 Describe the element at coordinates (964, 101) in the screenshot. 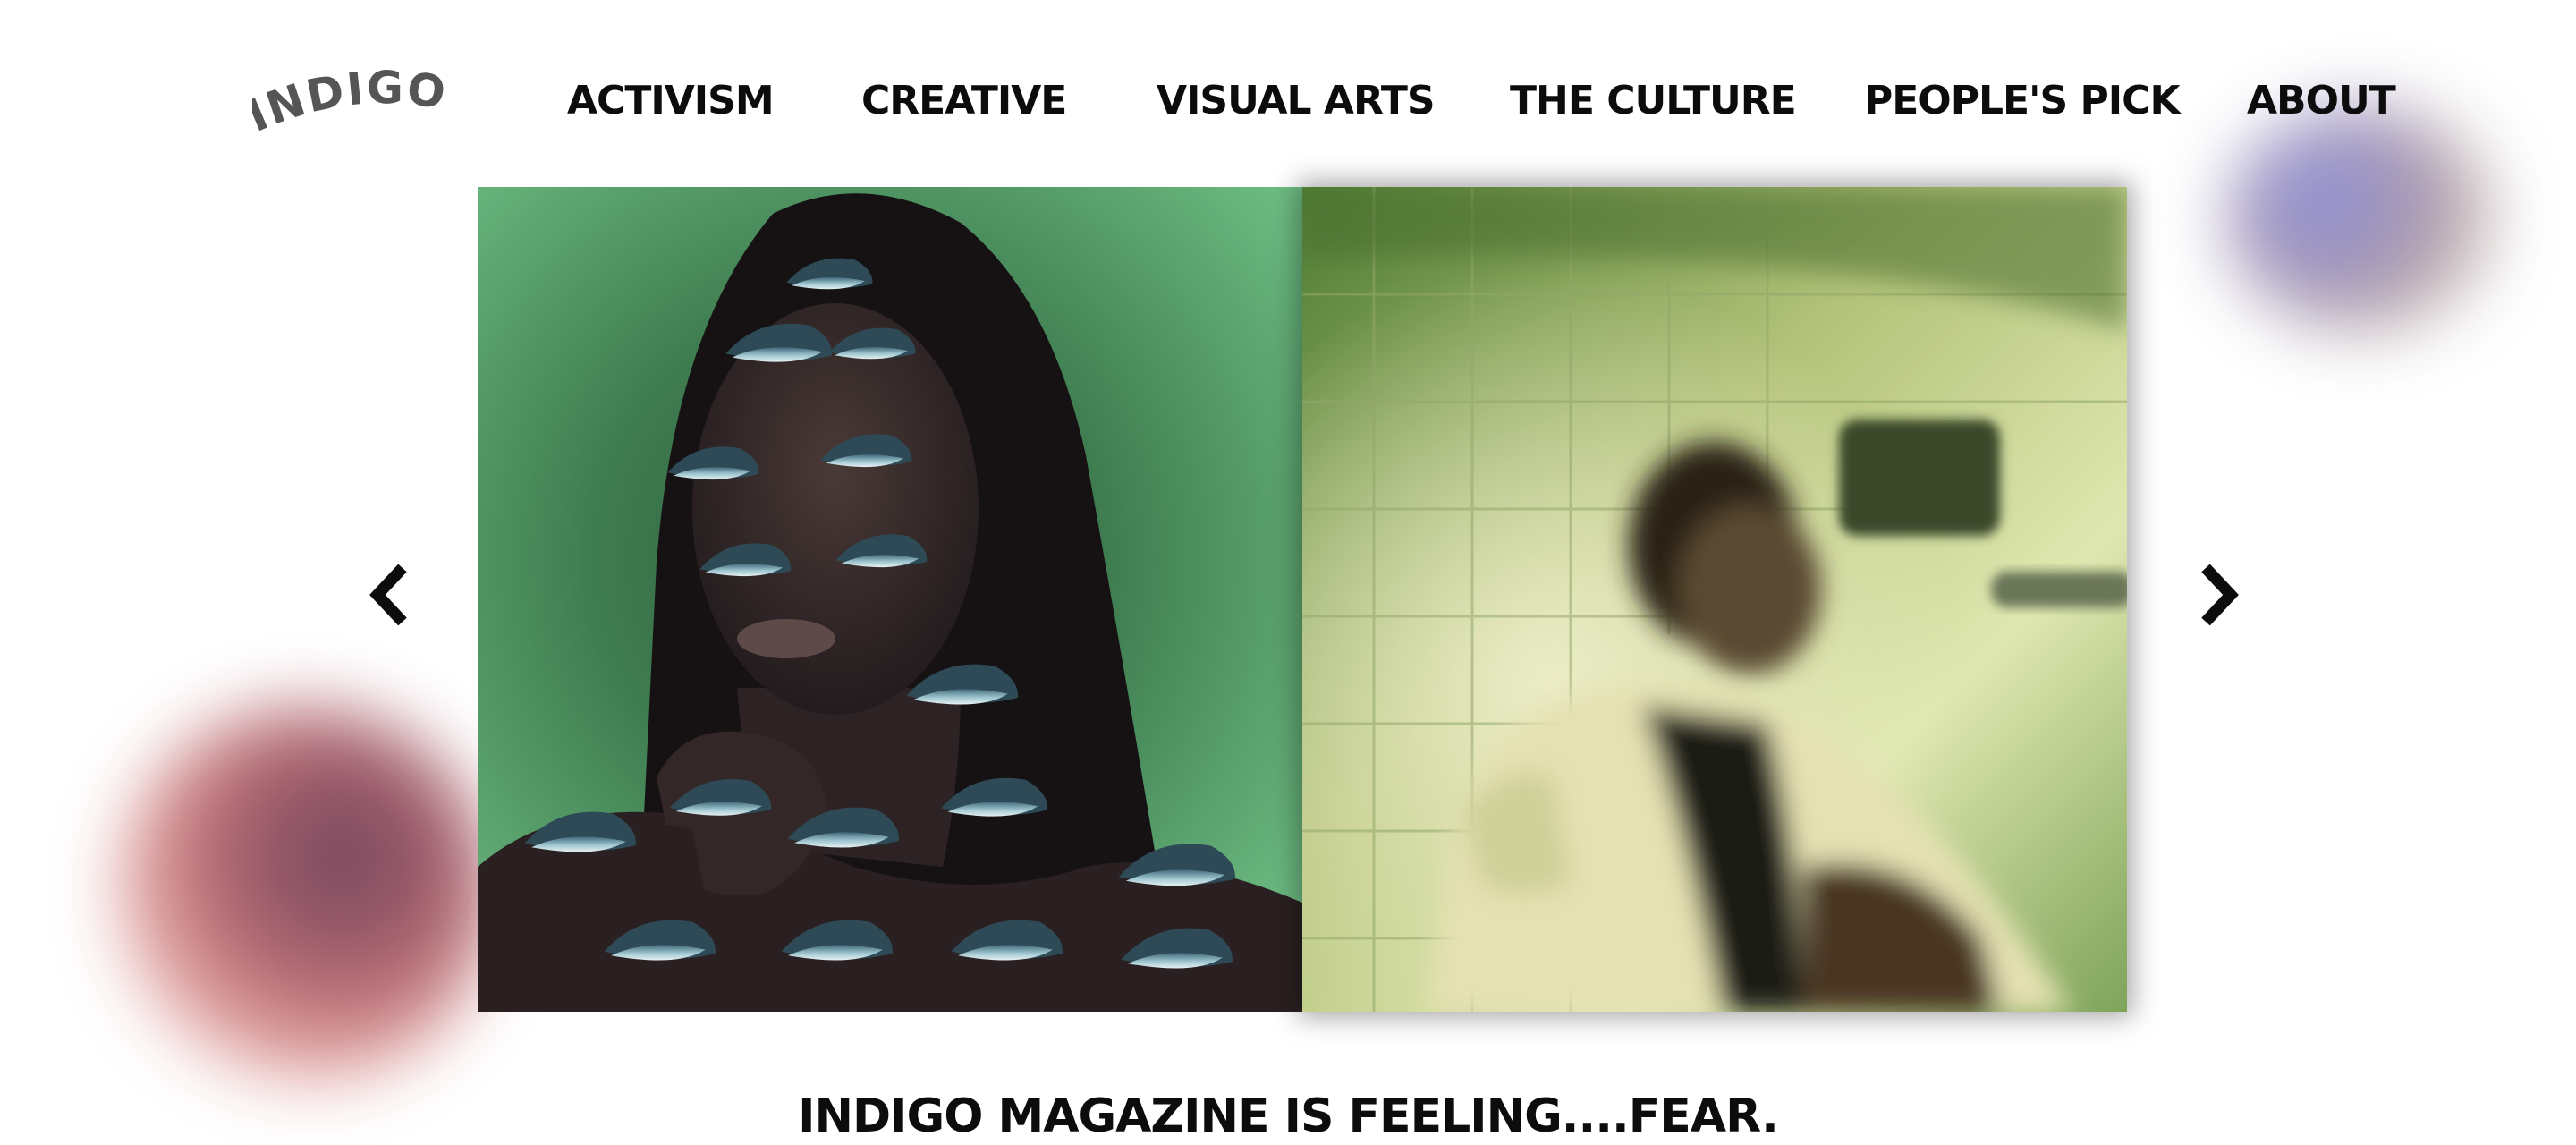

I see `nav-item-creative: CREATIVE` at that location.